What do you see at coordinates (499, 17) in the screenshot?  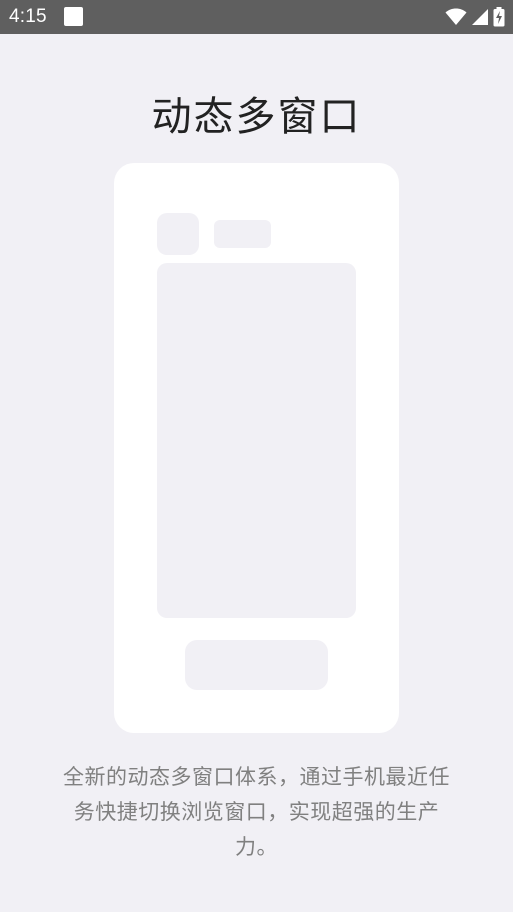 I see `battery-charging-icon` at bounding box center [499, 17].